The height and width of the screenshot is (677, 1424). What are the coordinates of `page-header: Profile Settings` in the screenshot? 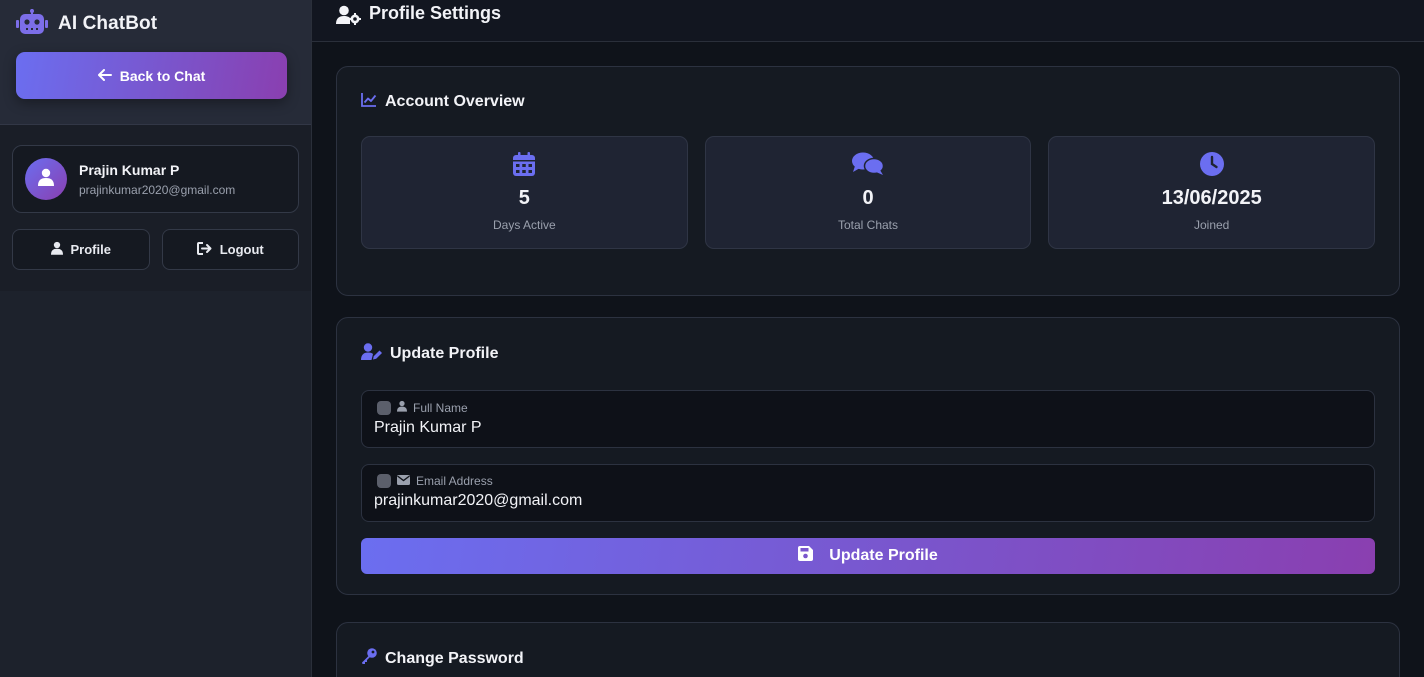 It's located at (868, 21).